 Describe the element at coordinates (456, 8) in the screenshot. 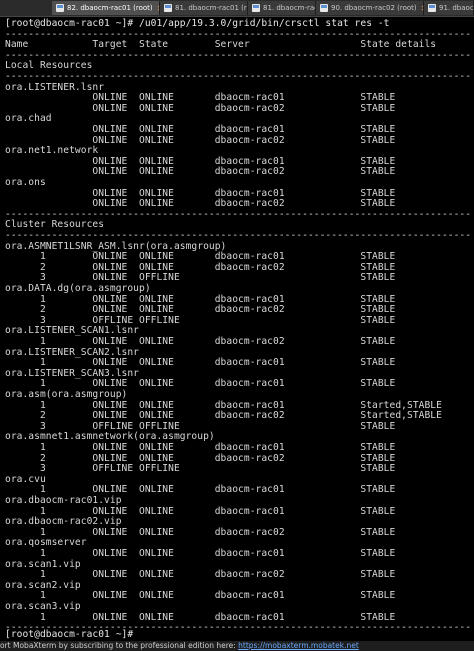

I see `tab-label: 91. dbaocm-rac01 (root)` at that location.